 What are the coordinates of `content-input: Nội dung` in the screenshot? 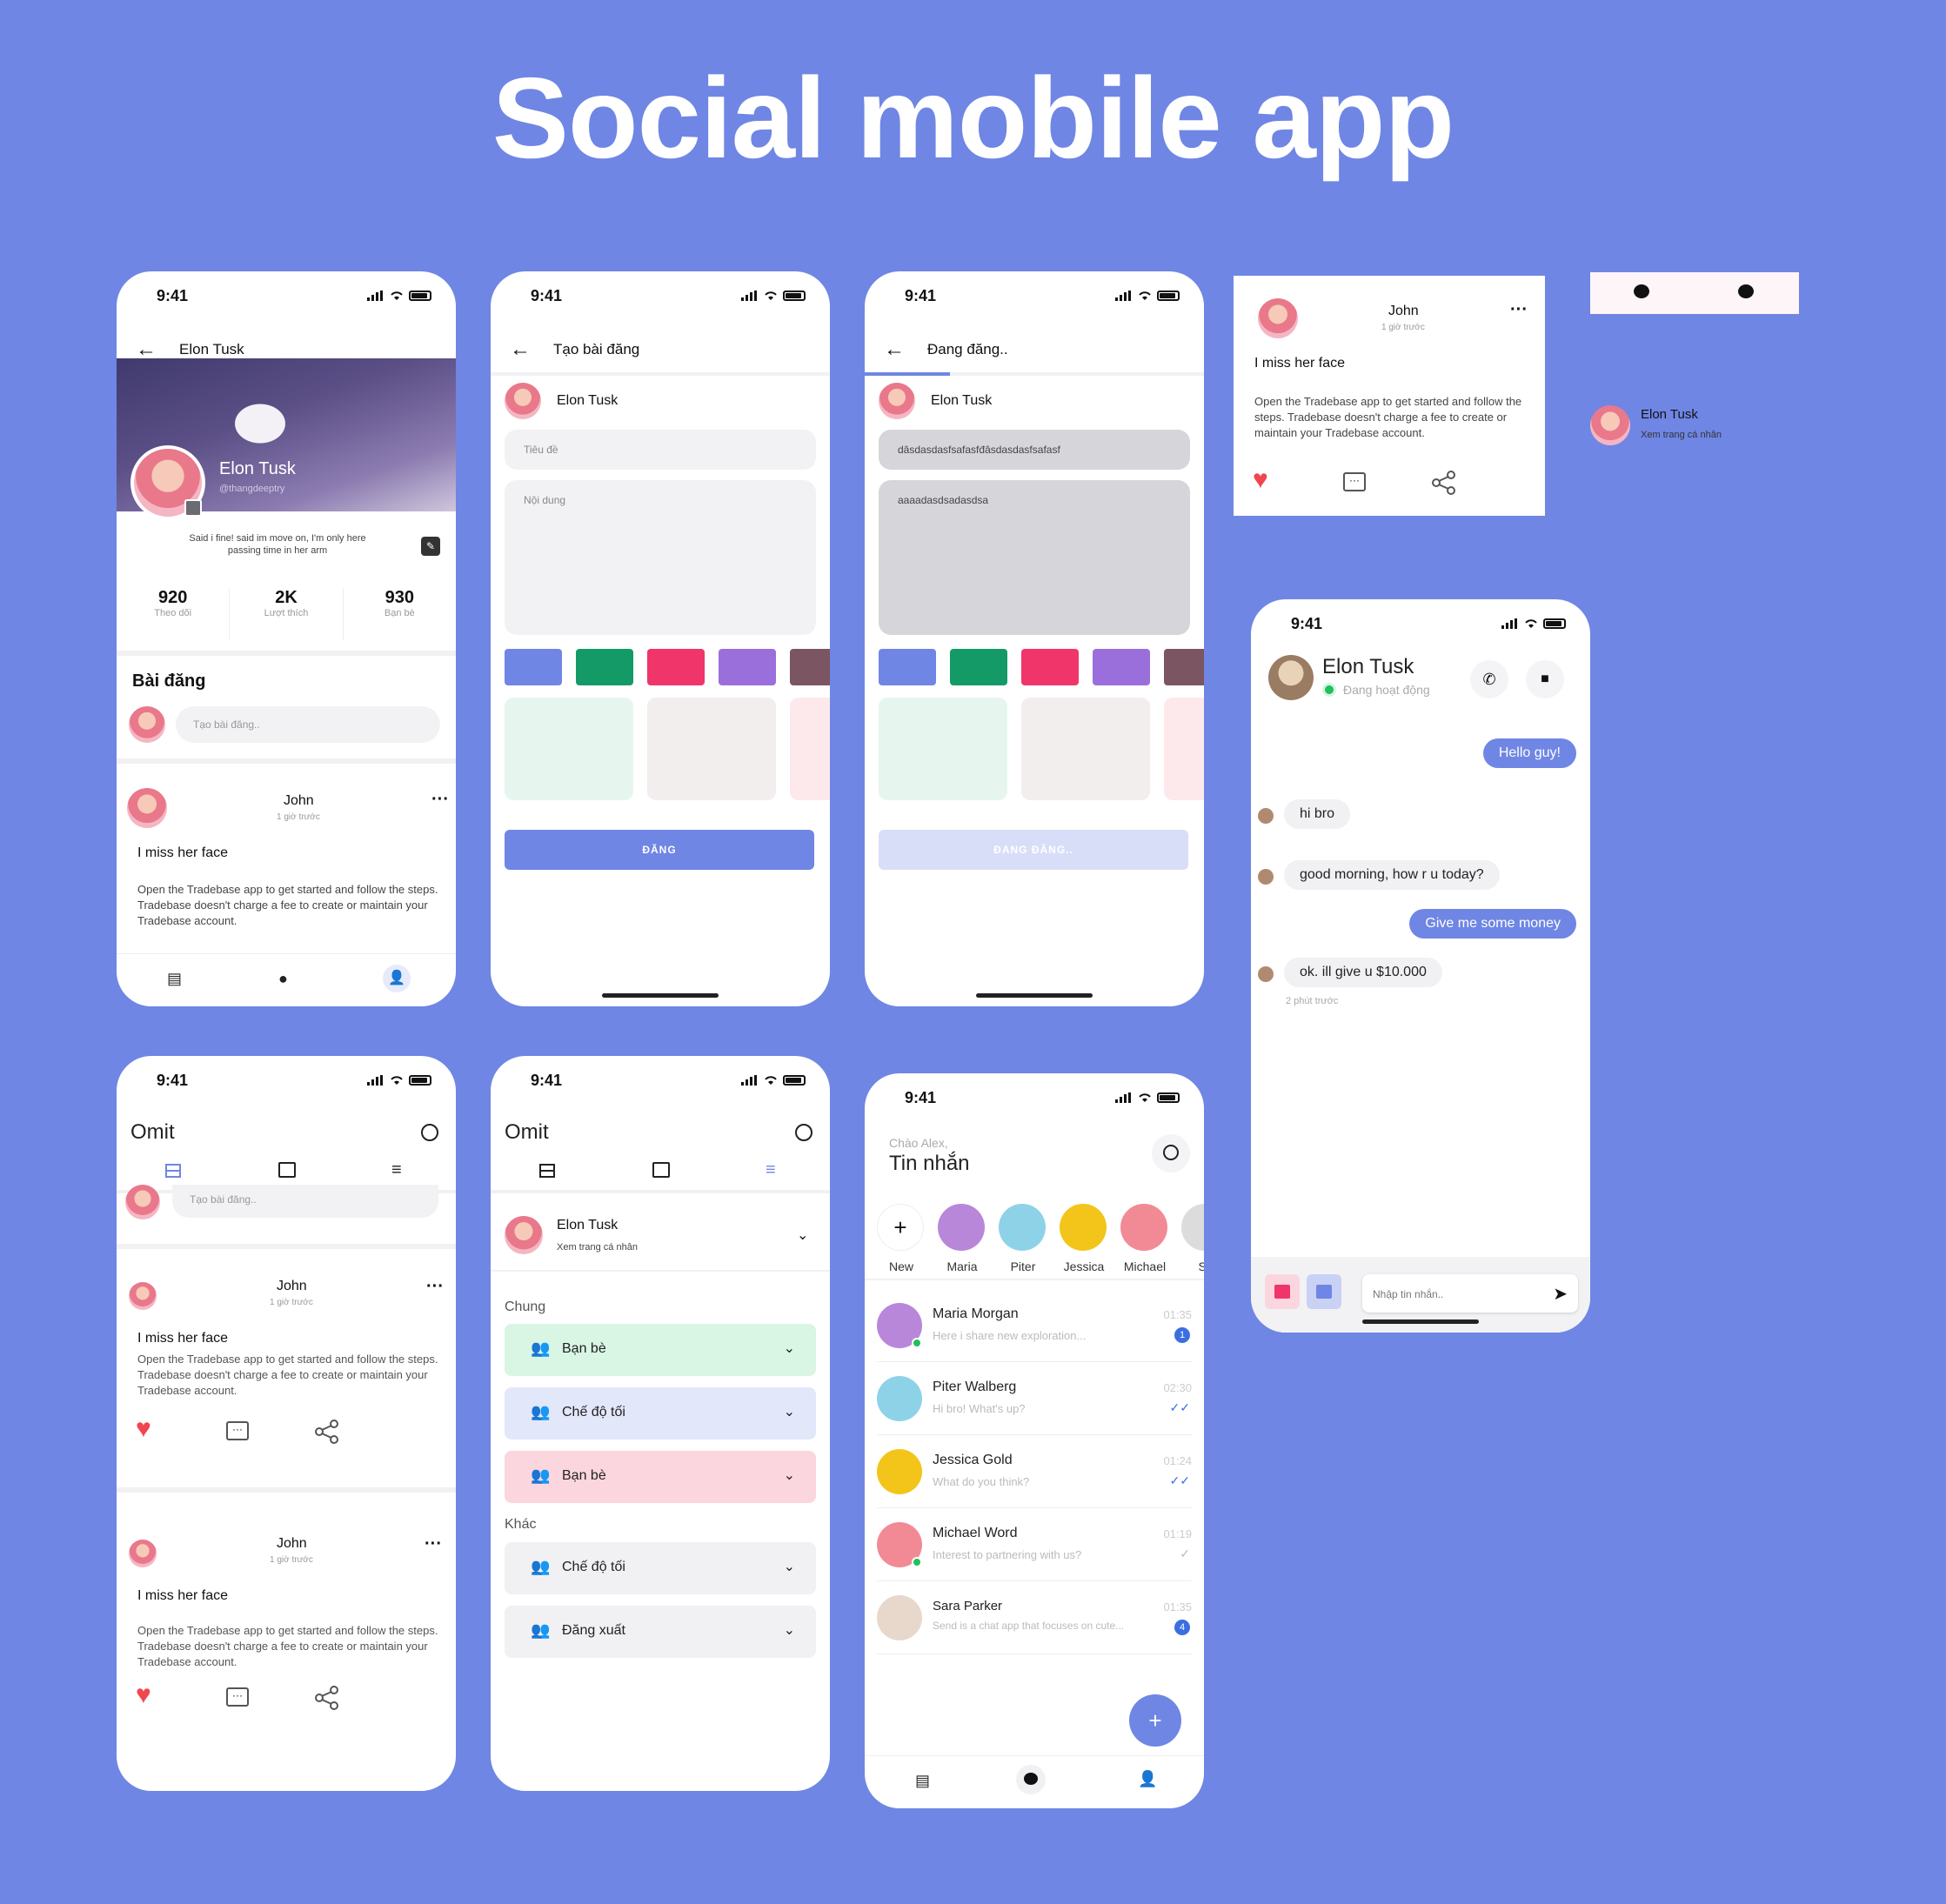 It's located at (661, 557).